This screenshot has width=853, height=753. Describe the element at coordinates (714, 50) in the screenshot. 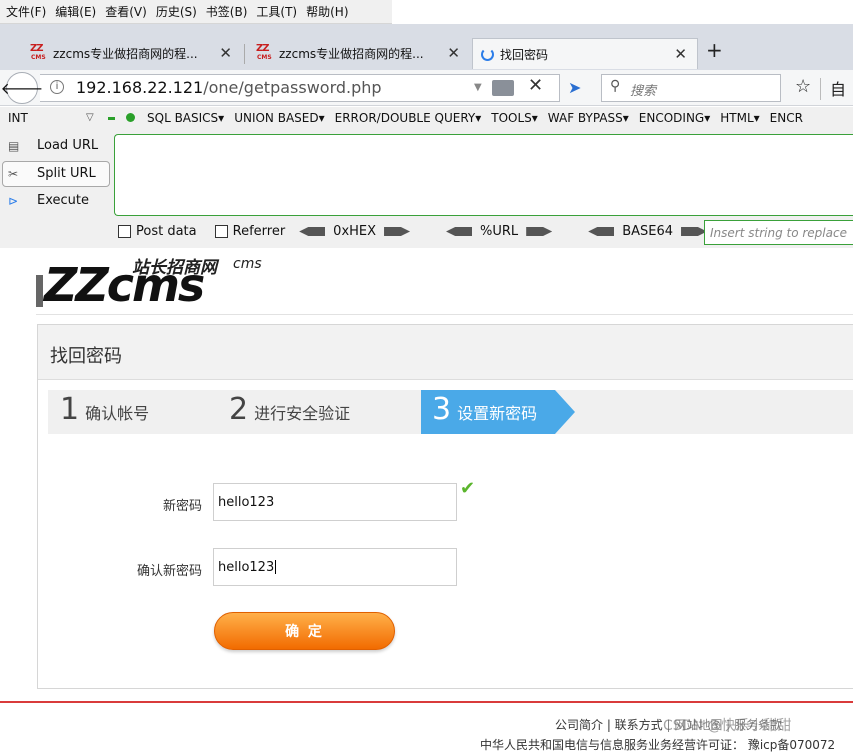

I see `new-tab-plus-icon: +` at that location.